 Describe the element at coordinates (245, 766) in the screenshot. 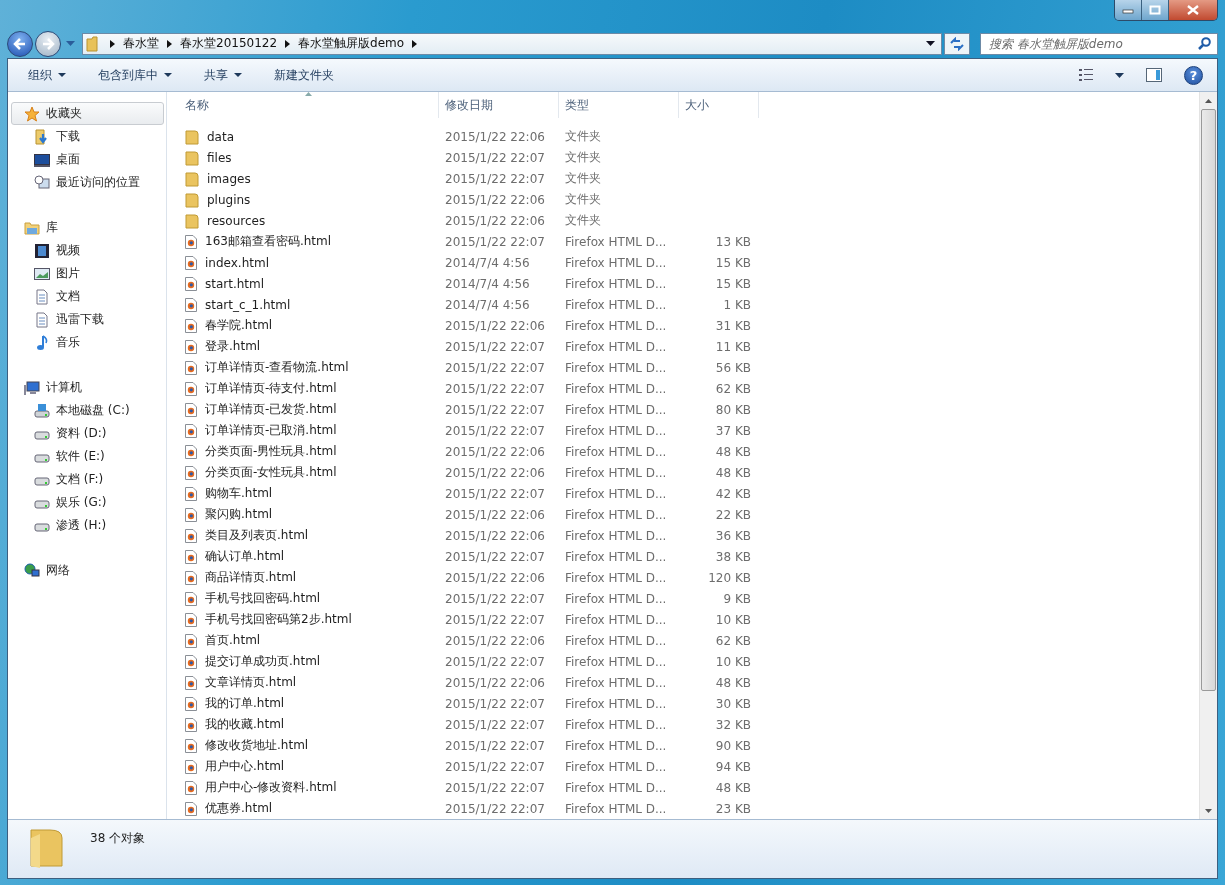

I see `file-name: 用户中心.html` at that location.